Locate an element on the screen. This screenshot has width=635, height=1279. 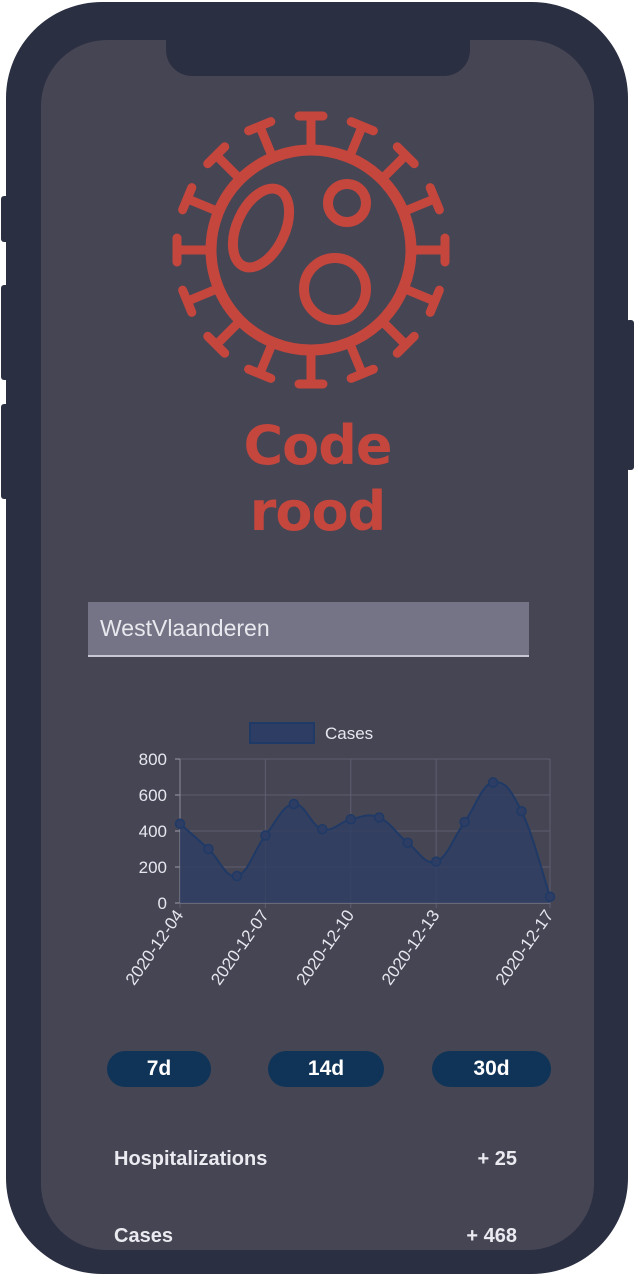
legend-label: Cases is located at coordinates (349, 733).